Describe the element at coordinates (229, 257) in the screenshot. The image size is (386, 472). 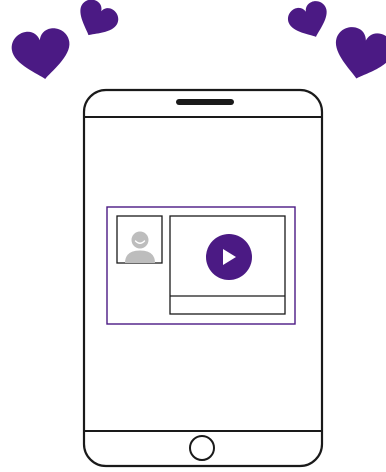
I see `play-button` at that location.